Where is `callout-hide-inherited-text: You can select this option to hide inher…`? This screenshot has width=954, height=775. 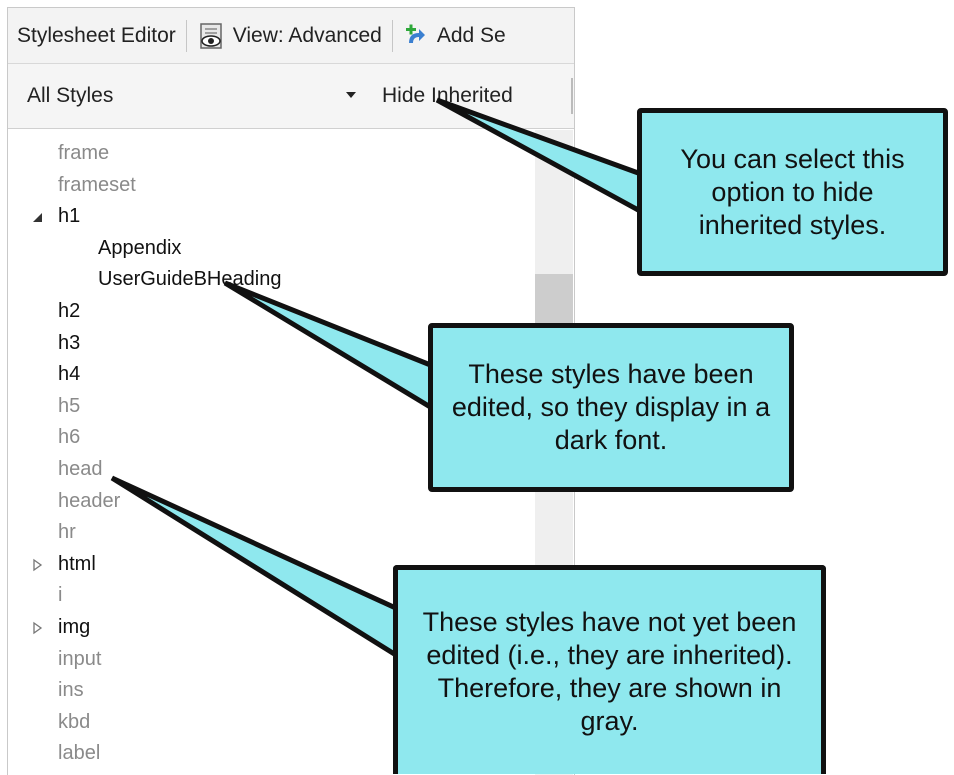 callout-hide-inherited-text: You can select this option to hide inher… is located at coordinates (792, 191).